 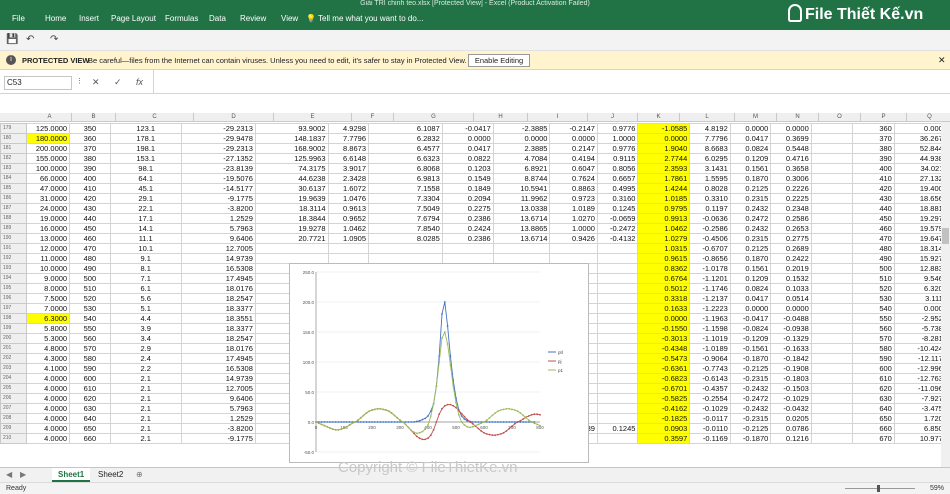 What do you see at coordinates (48, 238) in the screenshot?
I see `cell: 13.0000` at bounding box center [48, 238].